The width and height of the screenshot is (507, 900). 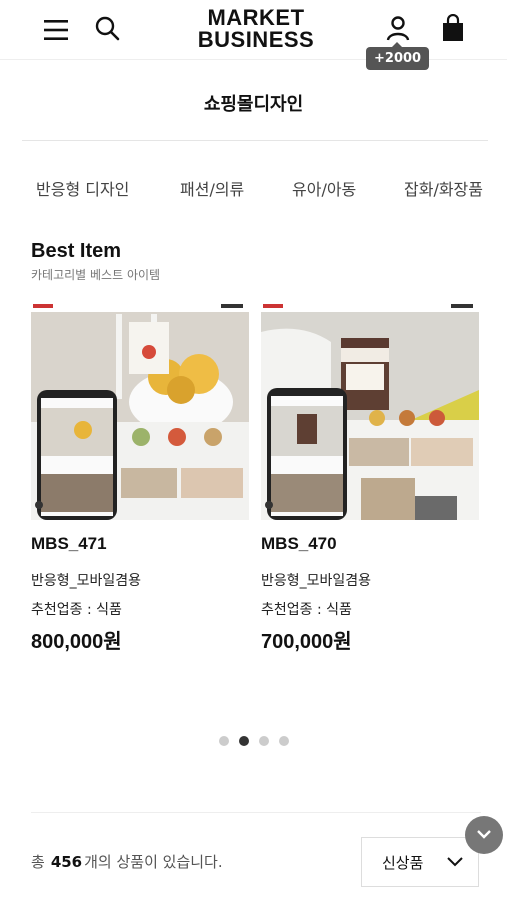 I want to click on carousel-dot-active, so click(x=244, y=741).